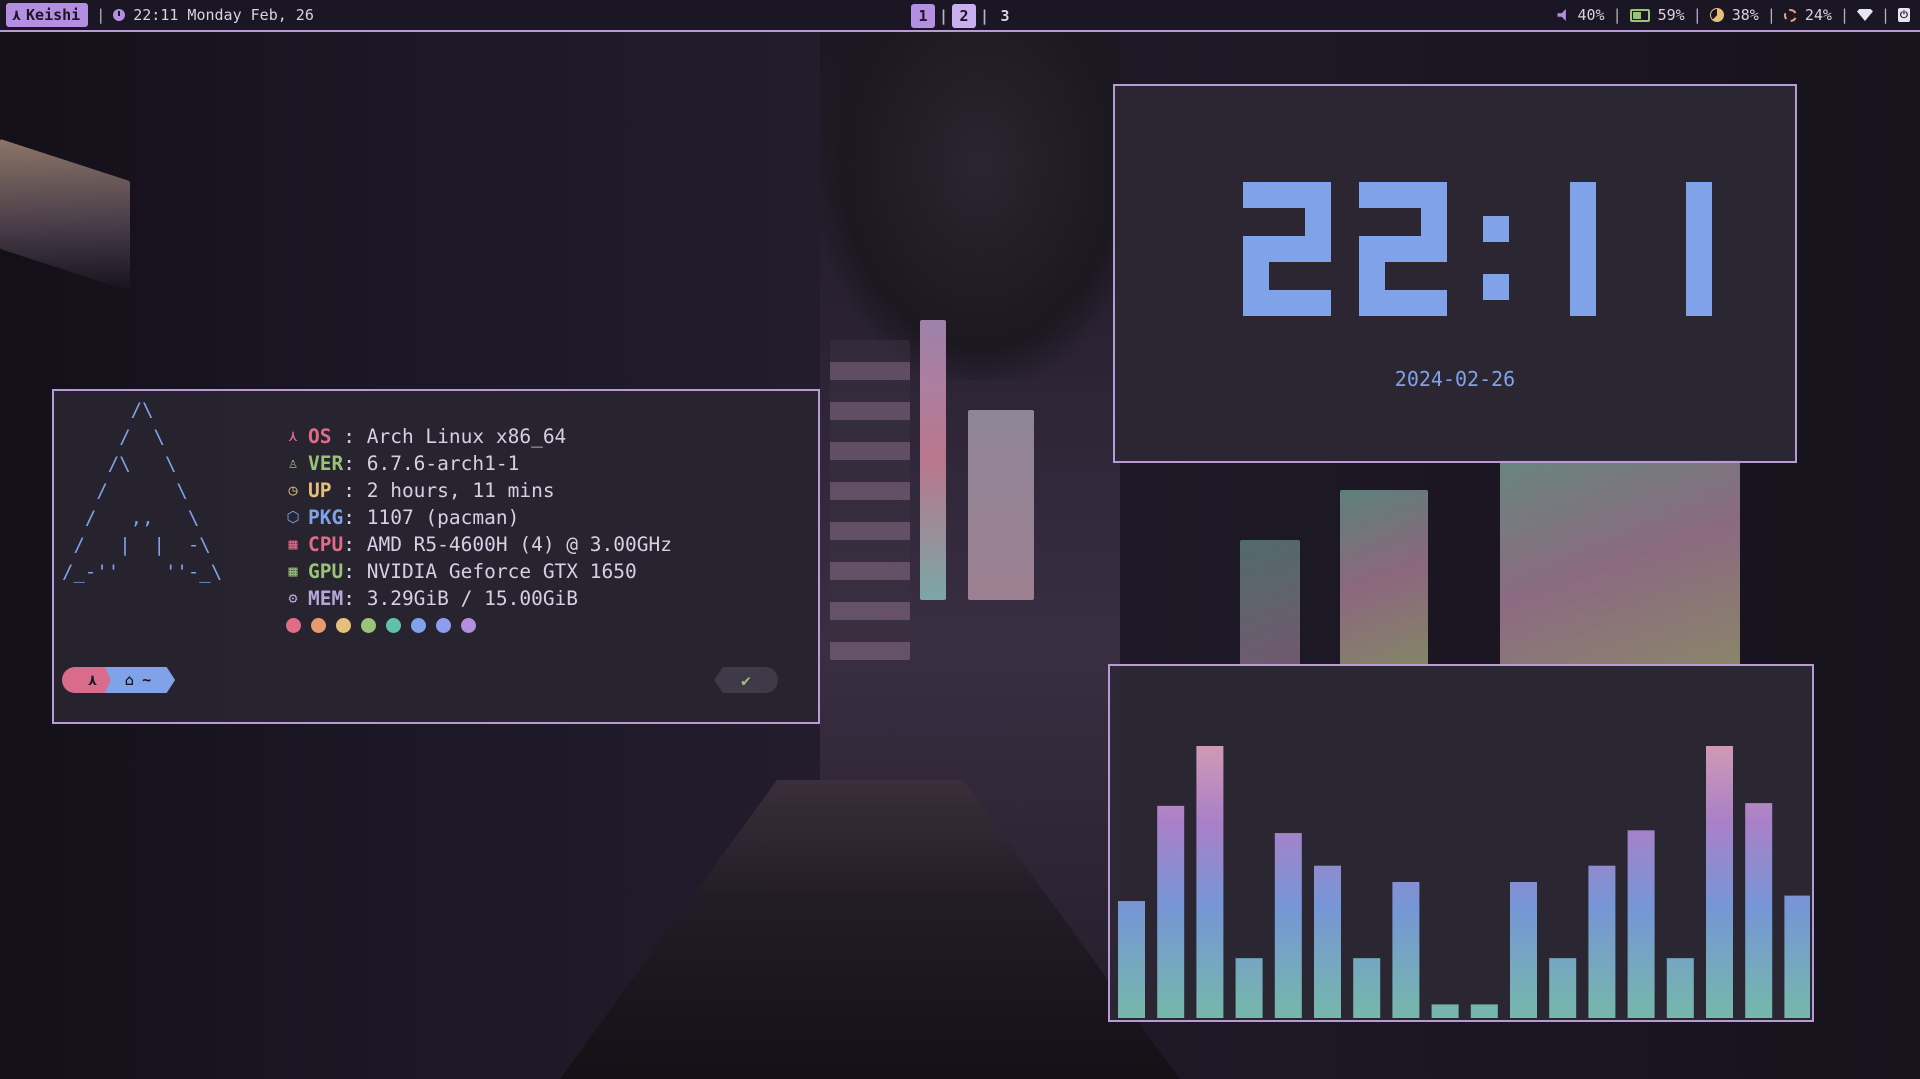 The width and height of the screenshot is (1920, 1079). Describe the element at coordinates (326, 571) in the screenshot. I see `info-key: GPU` at that location.